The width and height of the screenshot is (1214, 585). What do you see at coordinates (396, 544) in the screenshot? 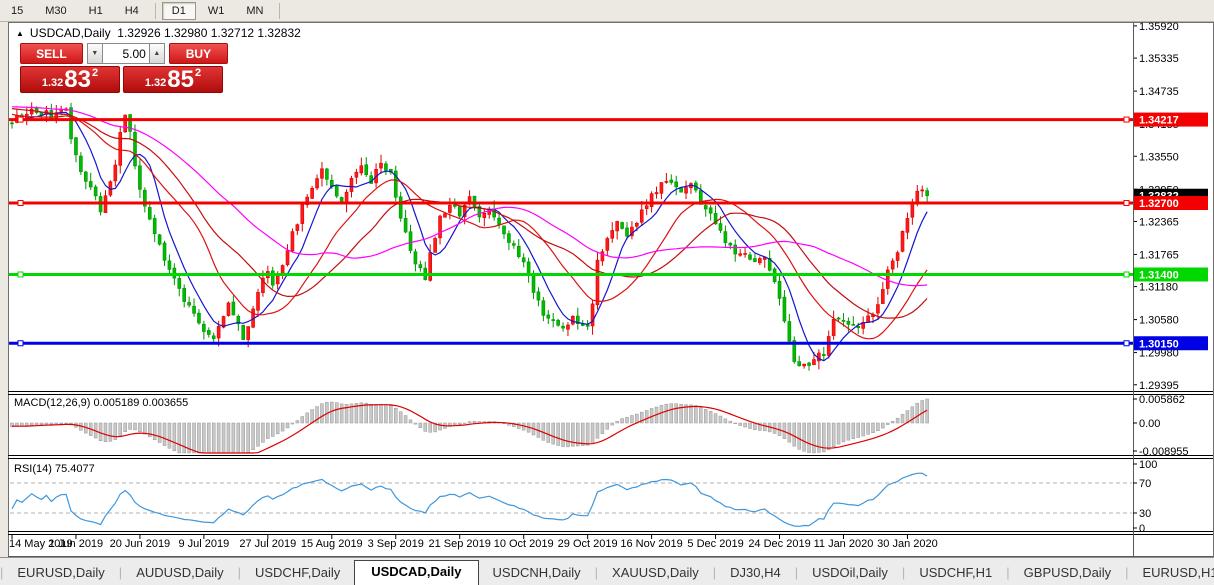
I see `svg-text: 3 Sep 2019` at bounding box center [396, 544].